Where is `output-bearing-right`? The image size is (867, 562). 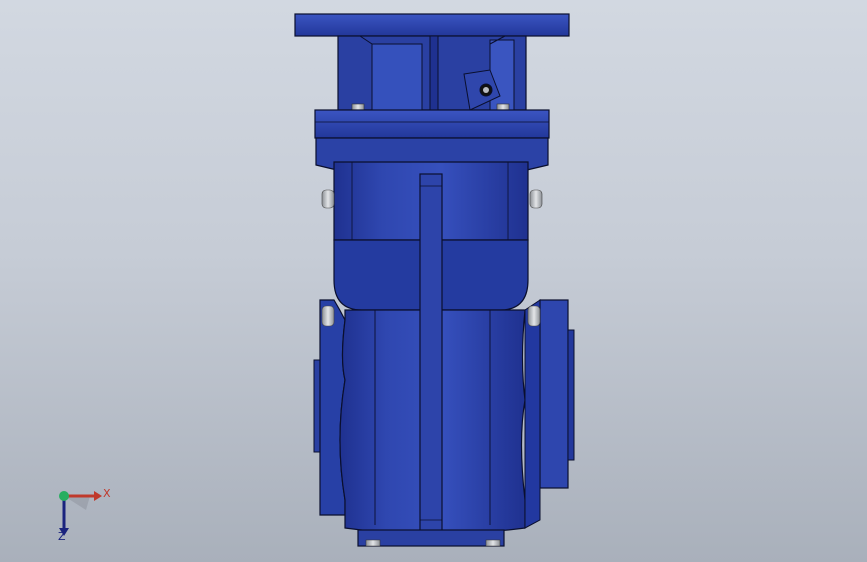 output-bearing-right is located at coordinates (557, 394).